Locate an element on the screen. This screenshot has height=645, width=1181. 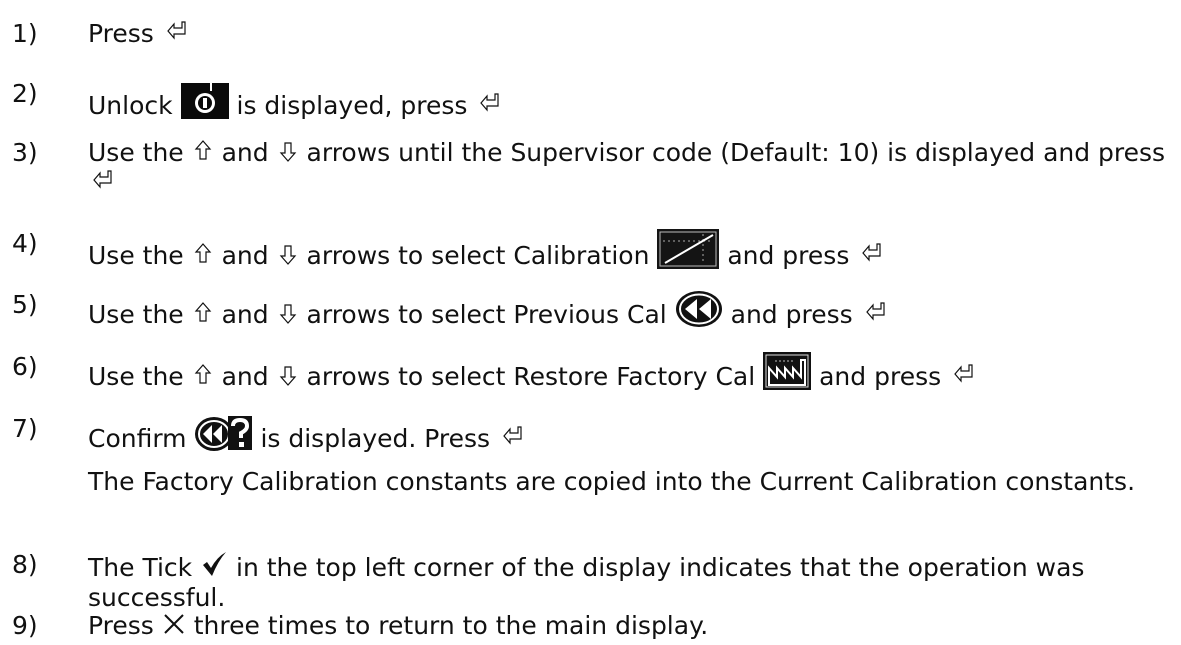
step-text: Press is located at coordinates (631, 34).